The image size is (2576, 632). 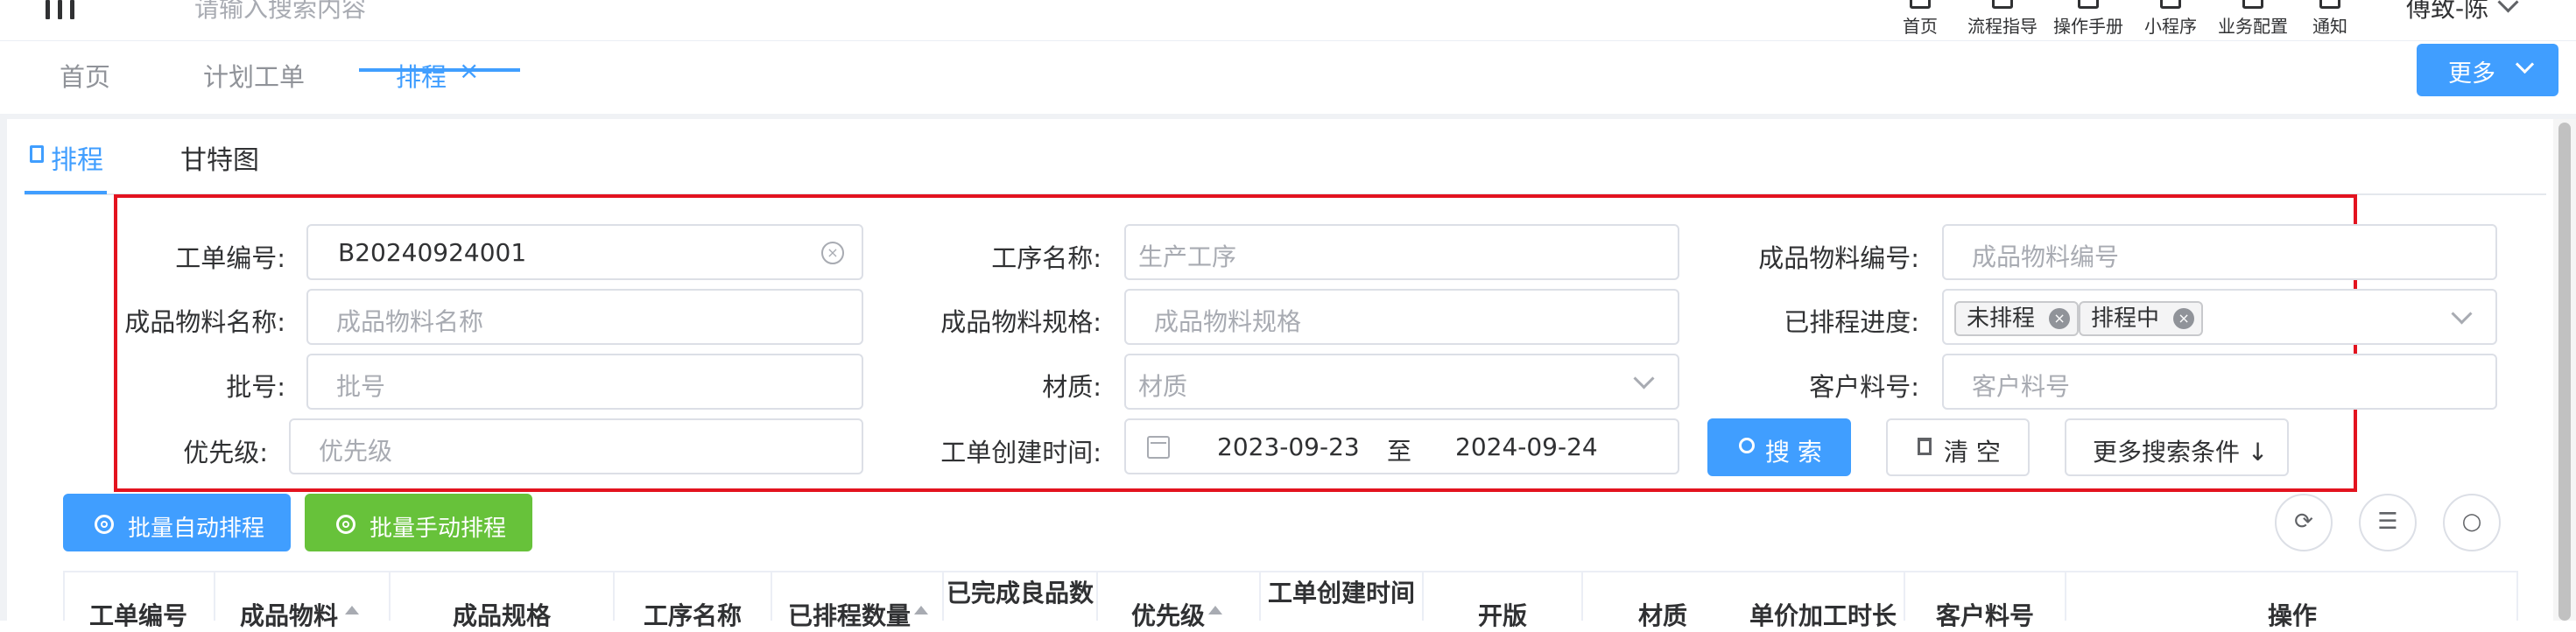 What do you see at coordinates (2487, 70) in the screenshot?
I see `more-button: 更多` at bounding box center [2487, 70].